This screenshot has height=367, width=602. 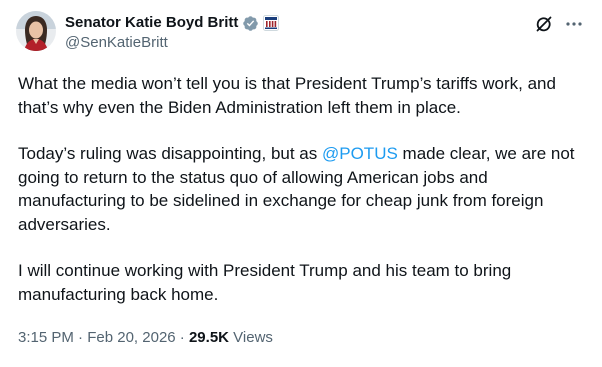 I want to click on tweet-date: Feb 20, 2026, so click(x=131, y=337).